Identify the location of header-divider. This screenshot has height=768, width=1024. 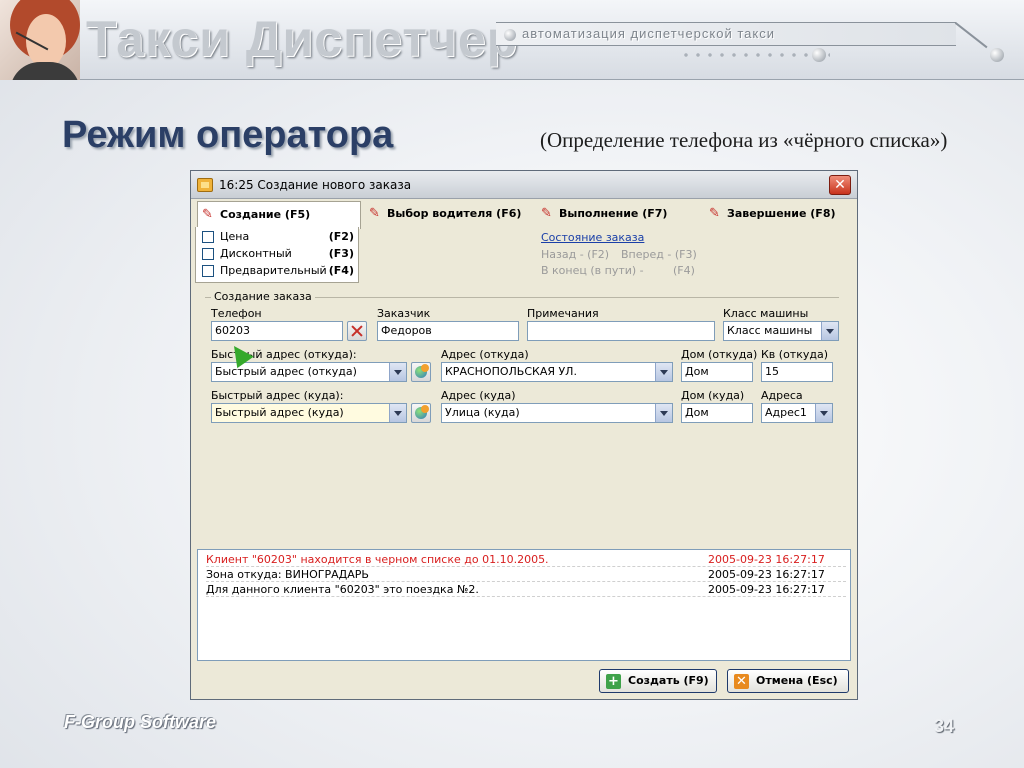
(971, 35).